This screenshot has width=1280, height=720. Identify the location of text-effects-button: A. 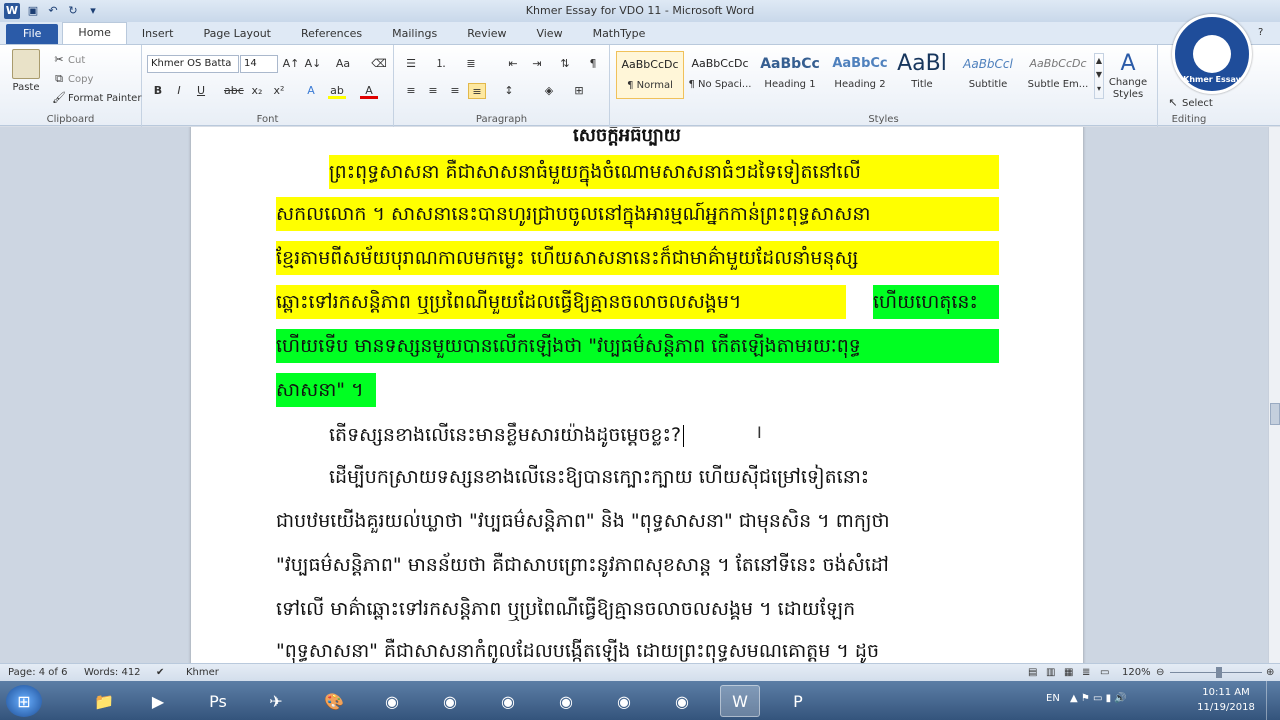
(311, 91).